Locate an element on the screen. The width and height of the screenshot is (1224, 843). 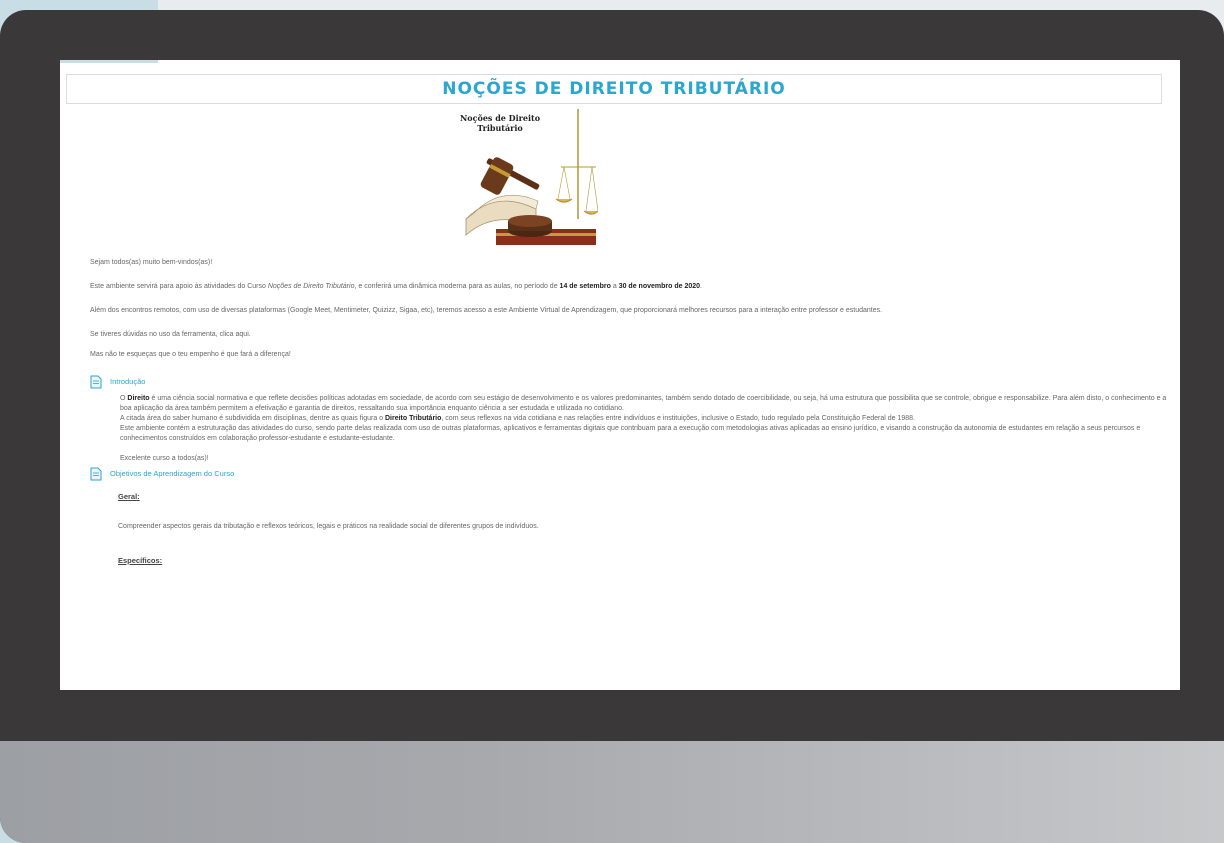
intro-p1-and: a is located at coordinates (614, 286).